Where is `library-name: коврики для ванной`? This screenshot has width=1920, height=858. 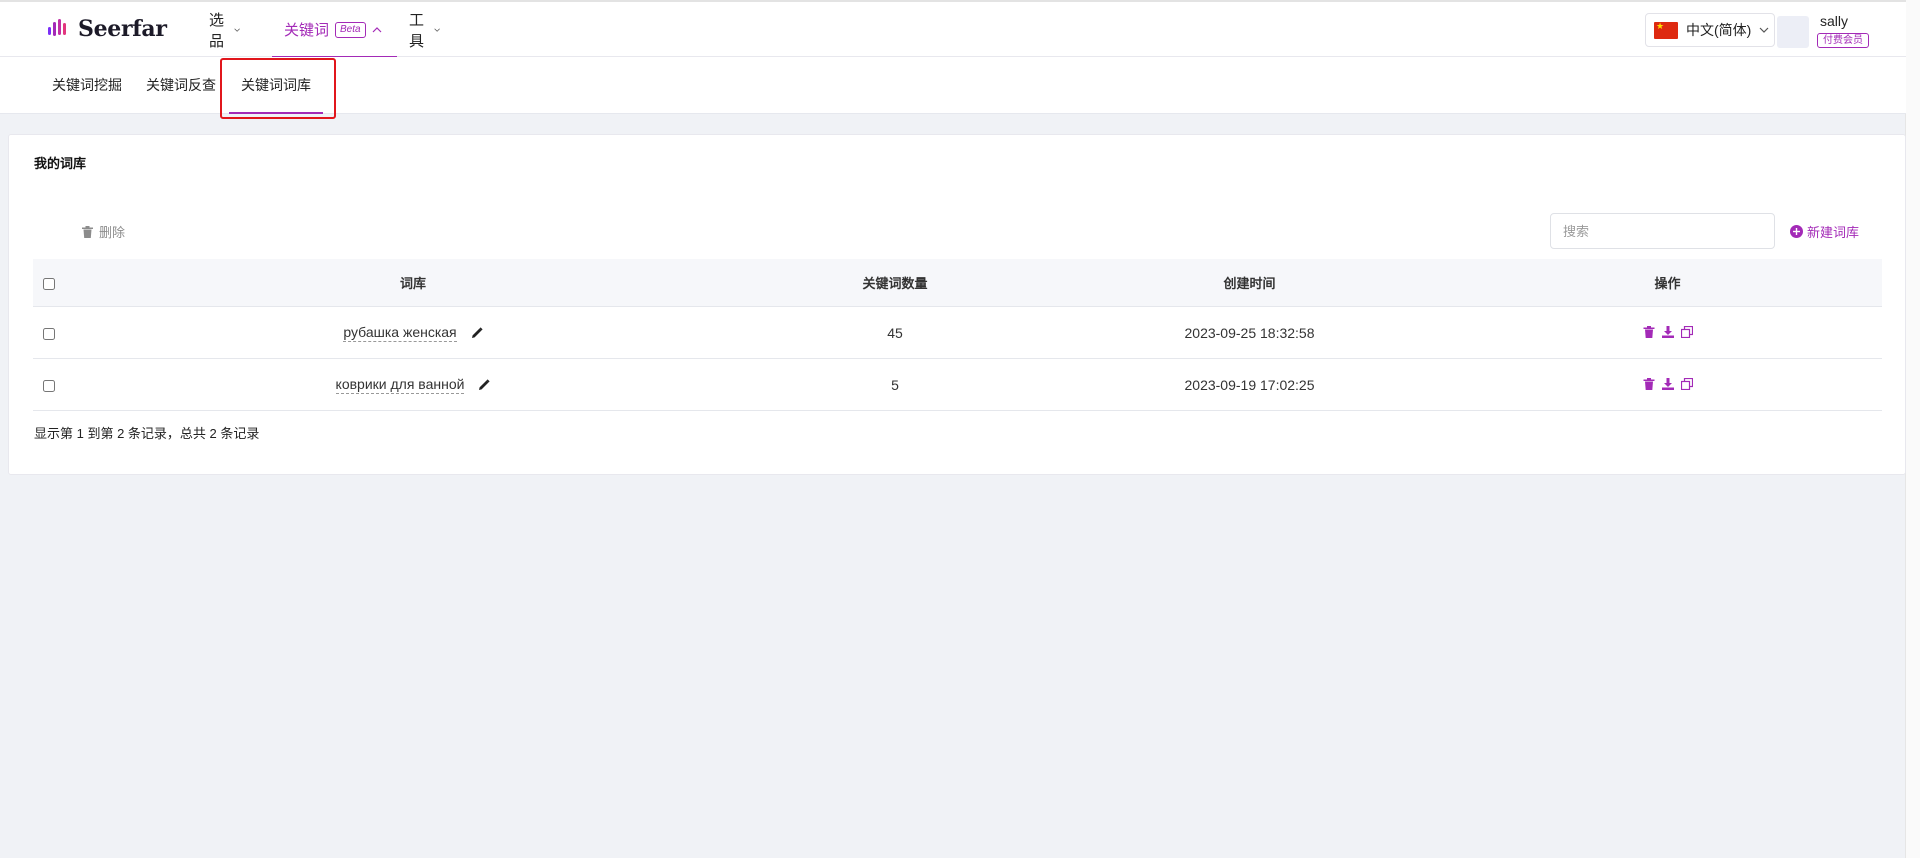
library-name: коврики для ванной is located at coordinates (400, 385).